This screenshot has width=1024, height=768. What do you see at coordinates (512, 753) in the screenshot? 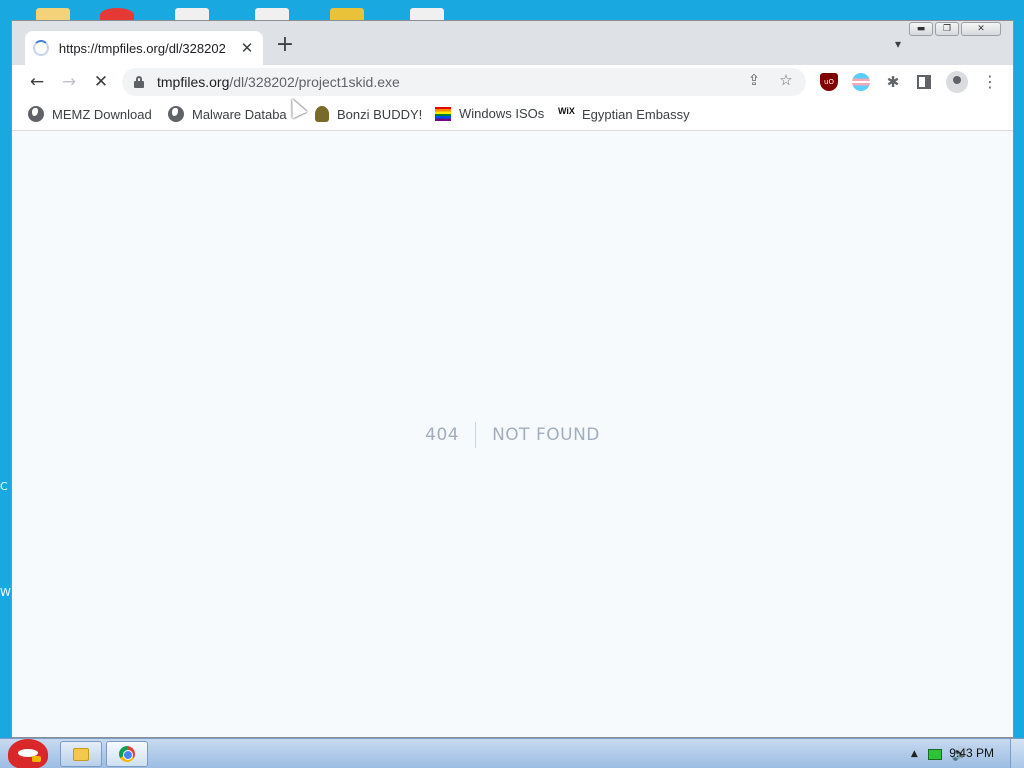
I see `taskbar: ▲ 🔊 9:43 PM` at bounding box center [512, 753].